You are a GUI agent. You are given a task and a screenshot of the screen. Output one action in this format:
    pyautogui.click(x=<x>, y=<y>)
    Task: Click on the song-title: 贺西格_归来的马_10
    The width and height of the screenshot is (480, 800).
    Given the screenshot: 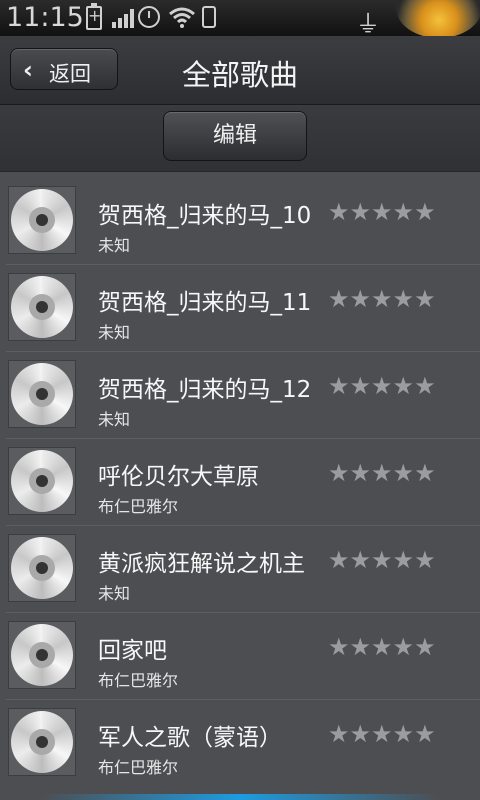 What is the action you would take?
    pyautogui.click(x=205, y=216)
    